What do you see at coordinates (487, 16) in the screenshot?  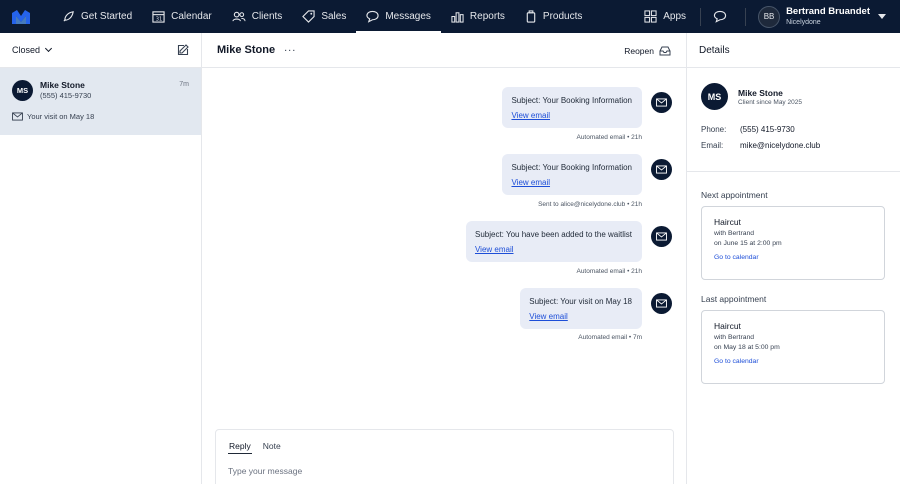 I see `nav-reports-label: Reports` at bounding box center [487, 16].